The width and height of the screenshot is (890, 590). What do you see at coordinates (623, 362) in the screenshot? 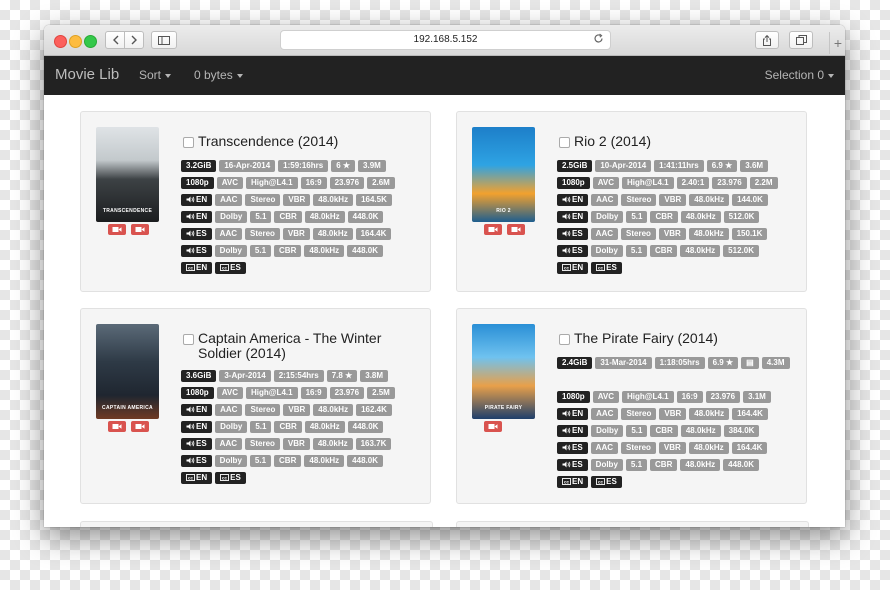
I see `badge-text: 31-Mar-2014` at bounding box center [623, 362].